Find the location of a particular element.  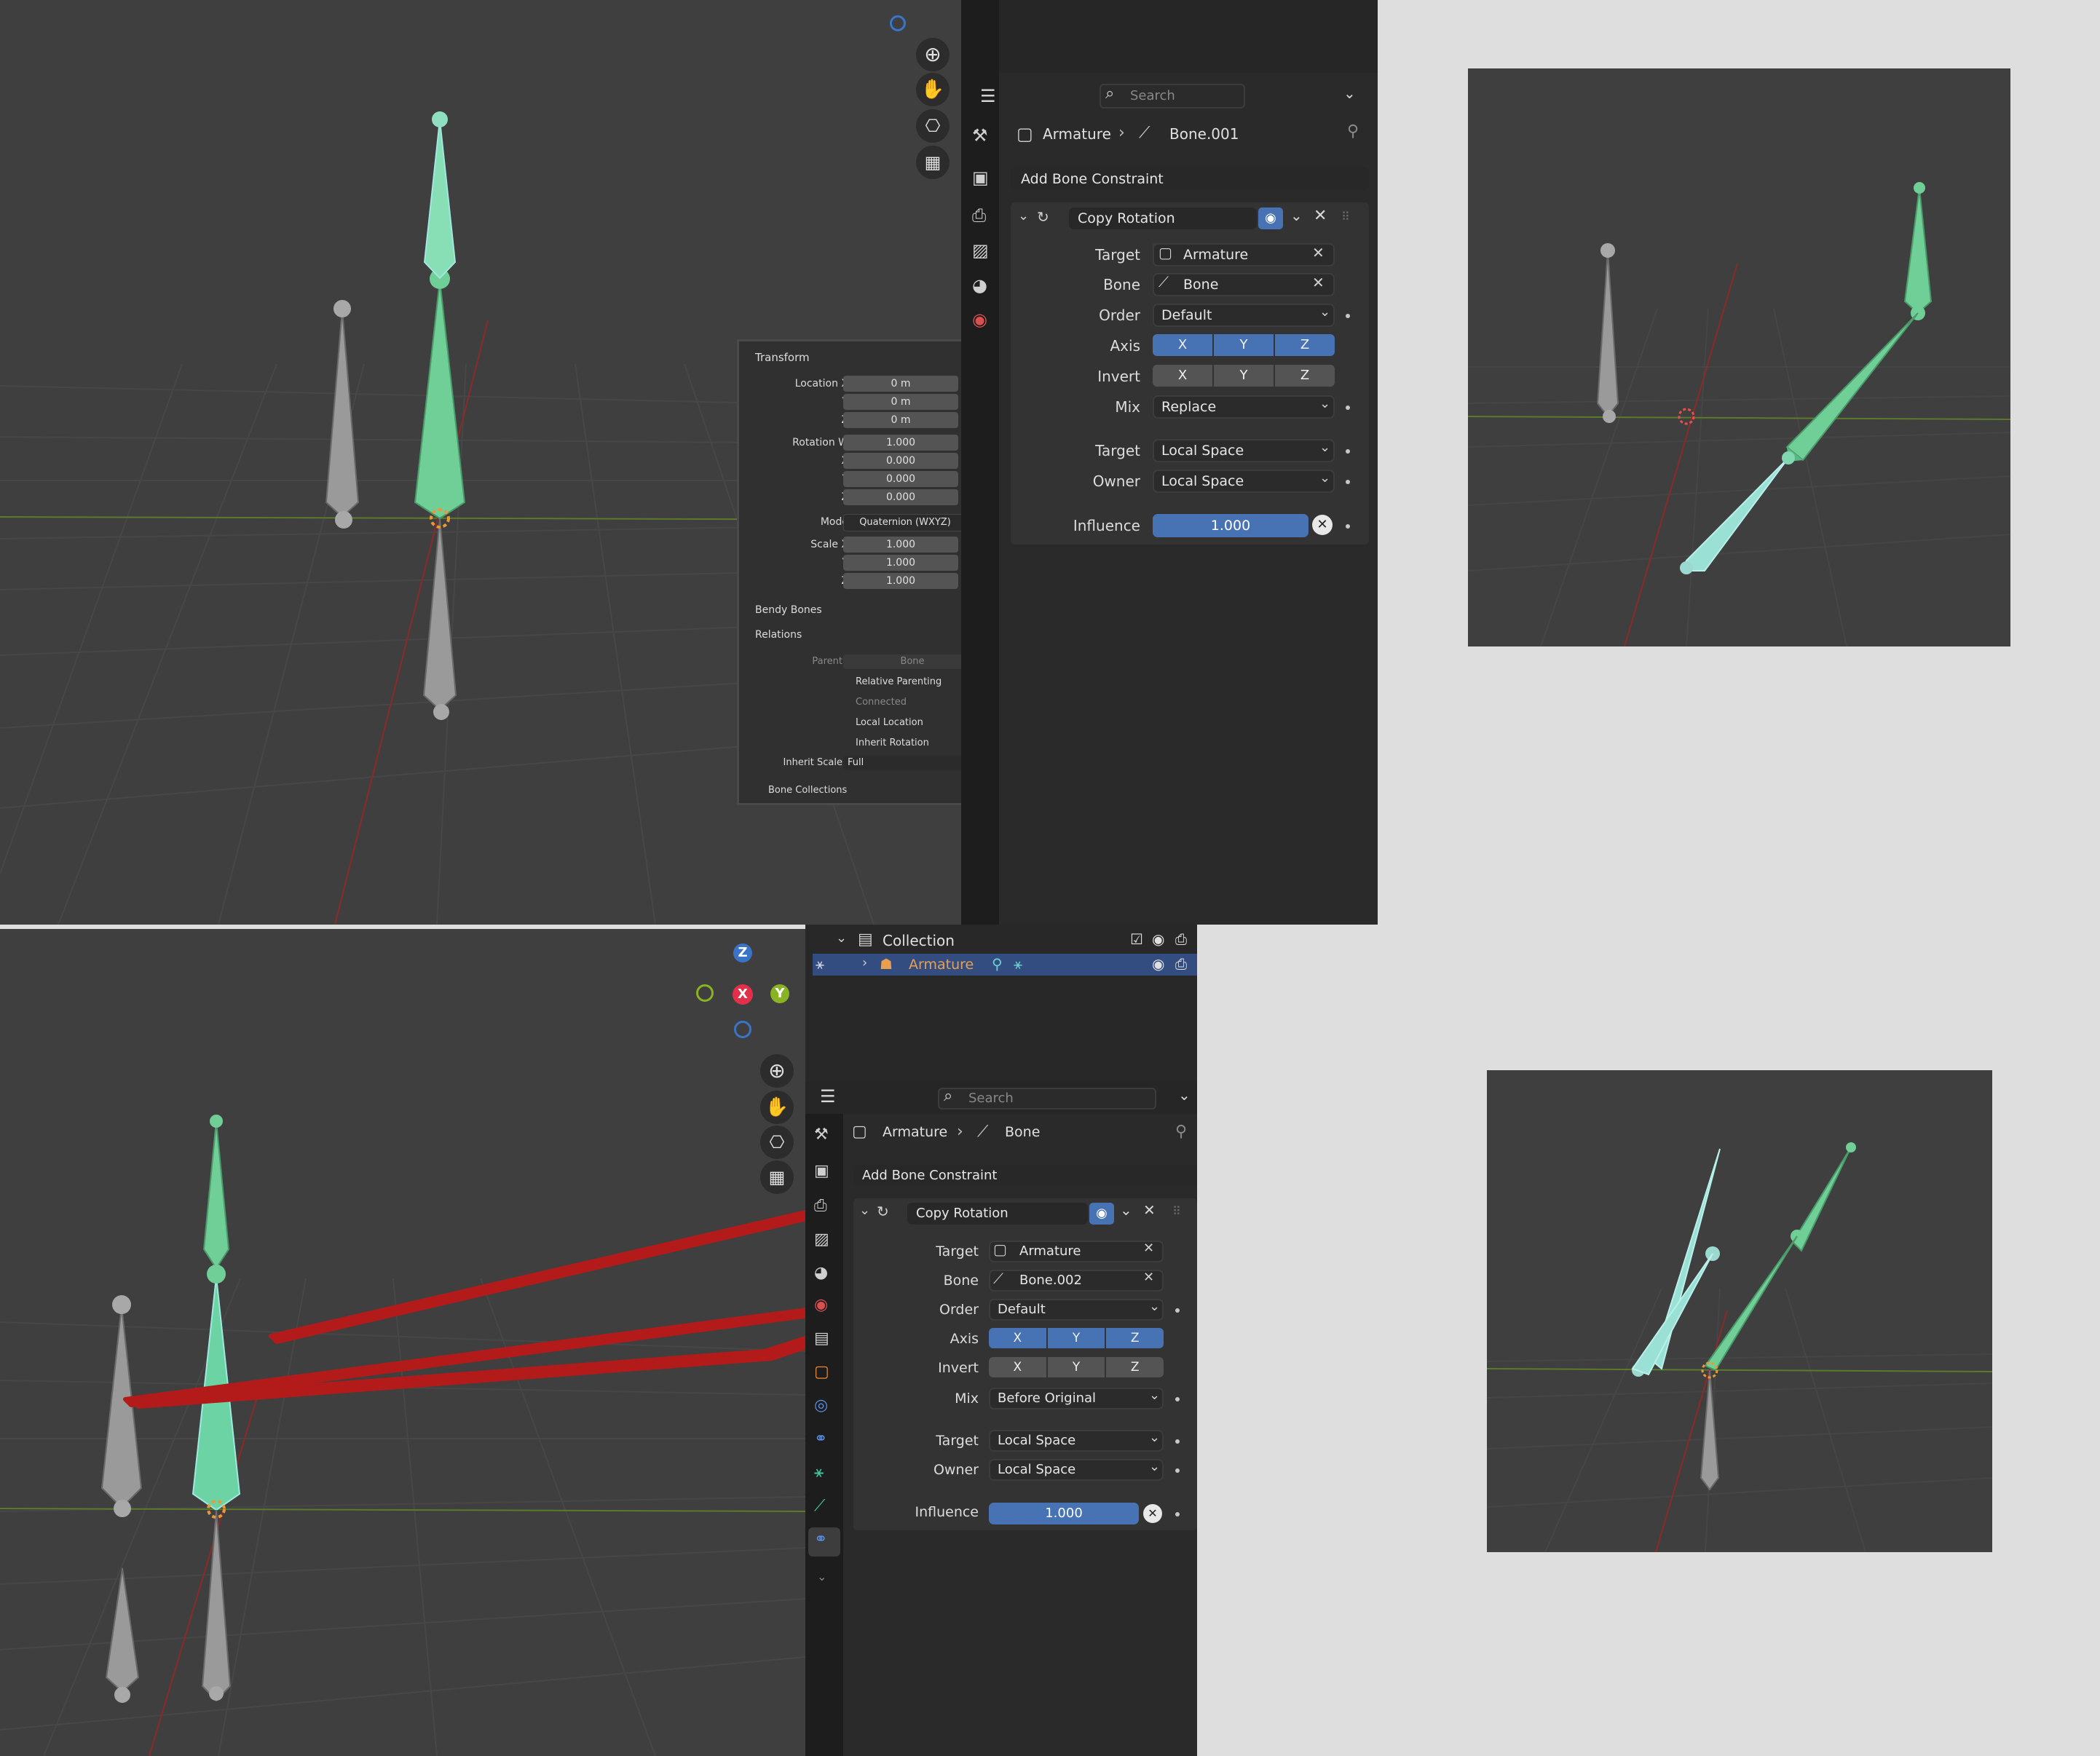

top-owner-dot is located at coordinates (1348, 482).